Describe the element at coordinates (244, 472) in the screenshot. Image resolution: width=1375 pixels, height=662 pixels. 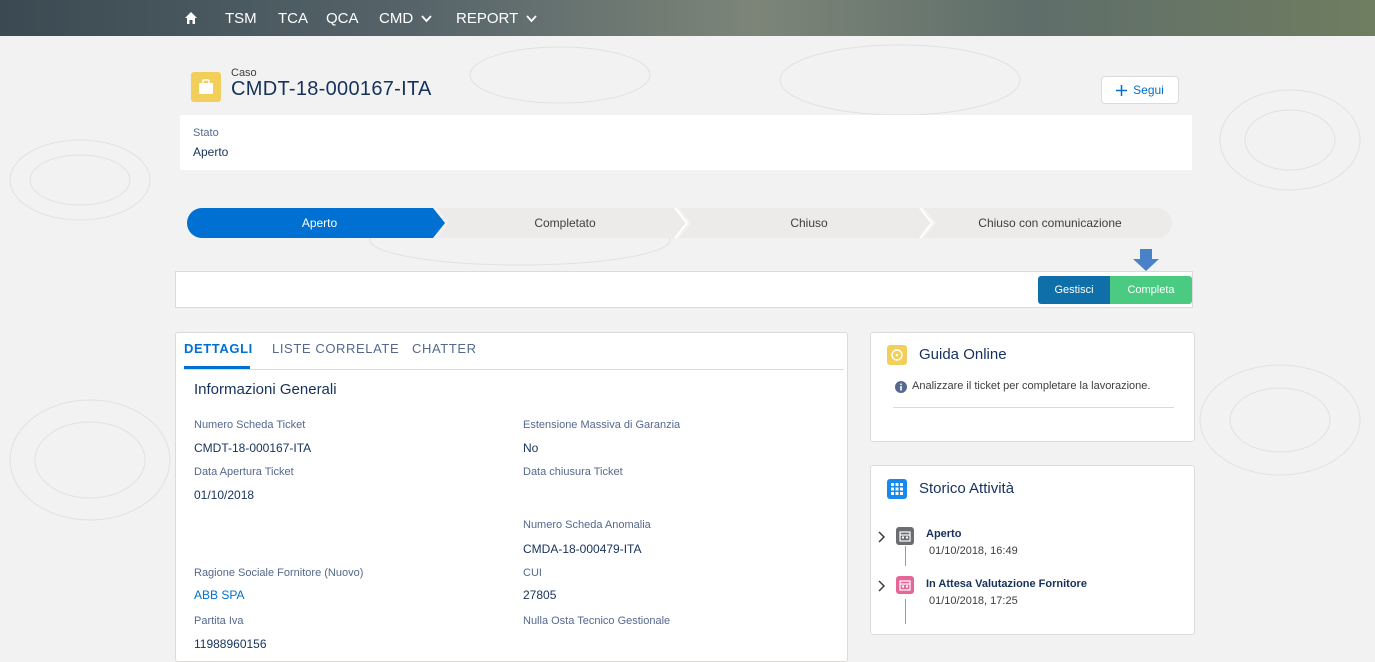
I see `field-label-data-apertura: Data Apertura Ticket` at that location.